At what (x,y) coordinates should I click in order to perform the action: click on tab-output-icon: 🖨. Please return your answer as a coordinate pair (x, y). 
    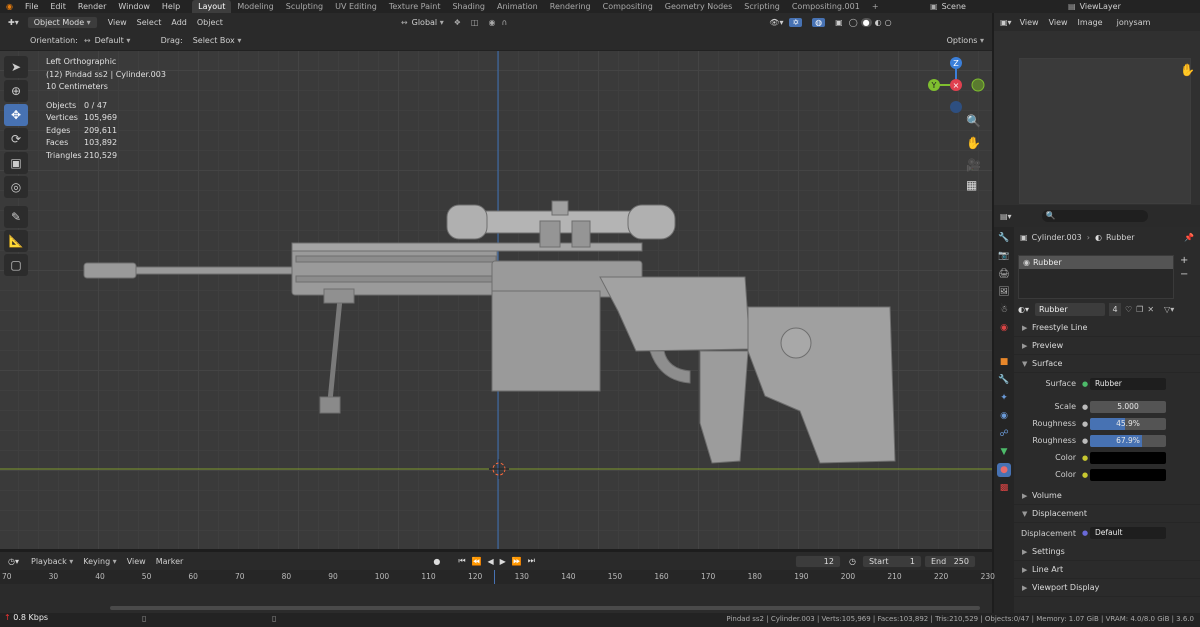
    Looking at the image, I should click on (1004, 274).